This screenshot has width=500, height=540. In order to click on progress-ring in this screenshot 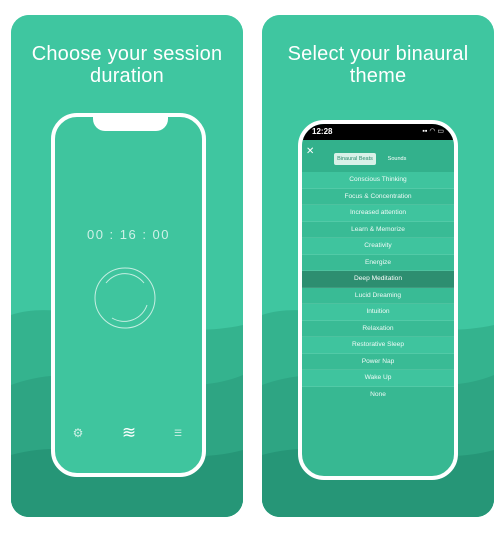, I will do `click(125, 298)`.